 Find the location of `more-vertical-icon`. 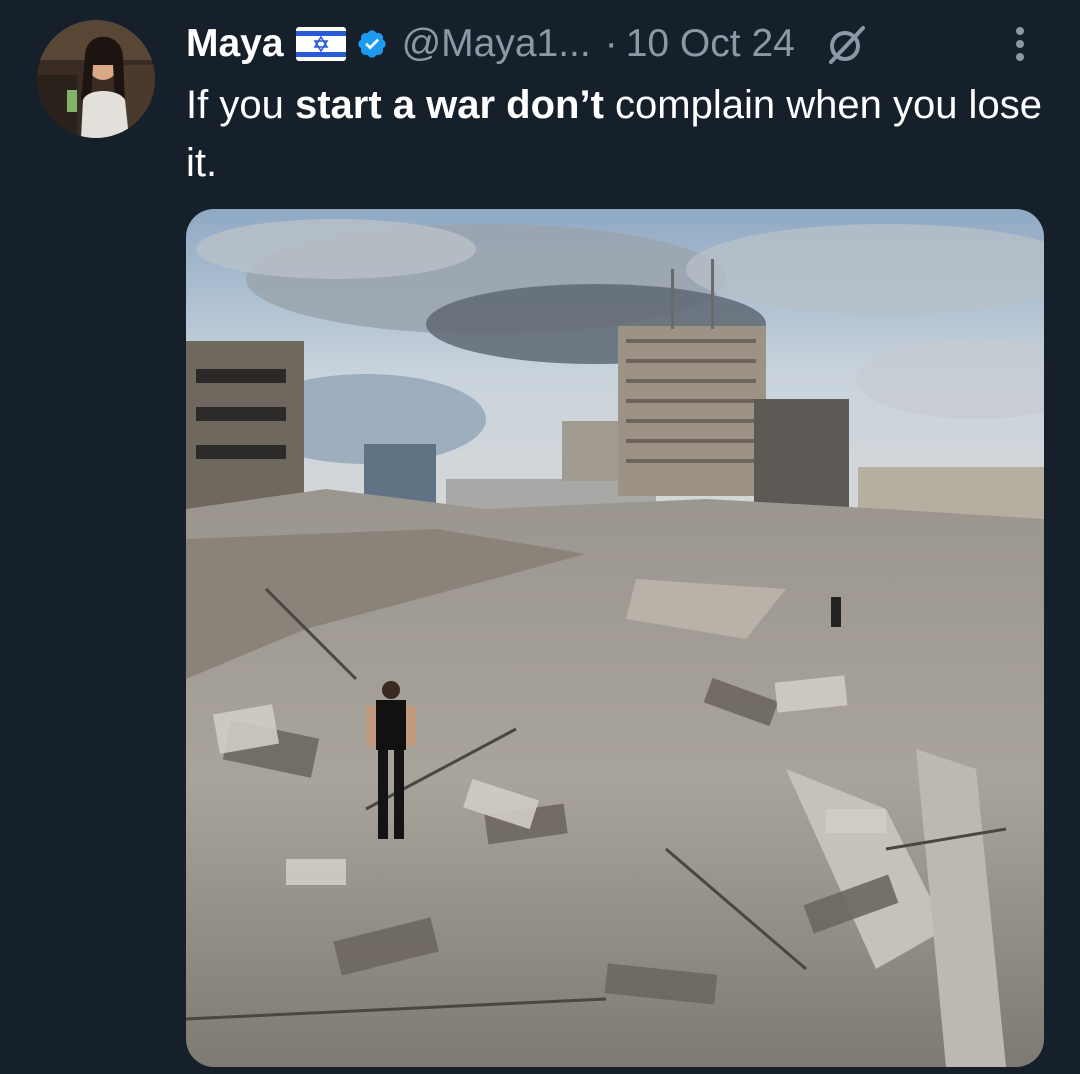

more-vertical-icon is located at coordinates (1020, 44).